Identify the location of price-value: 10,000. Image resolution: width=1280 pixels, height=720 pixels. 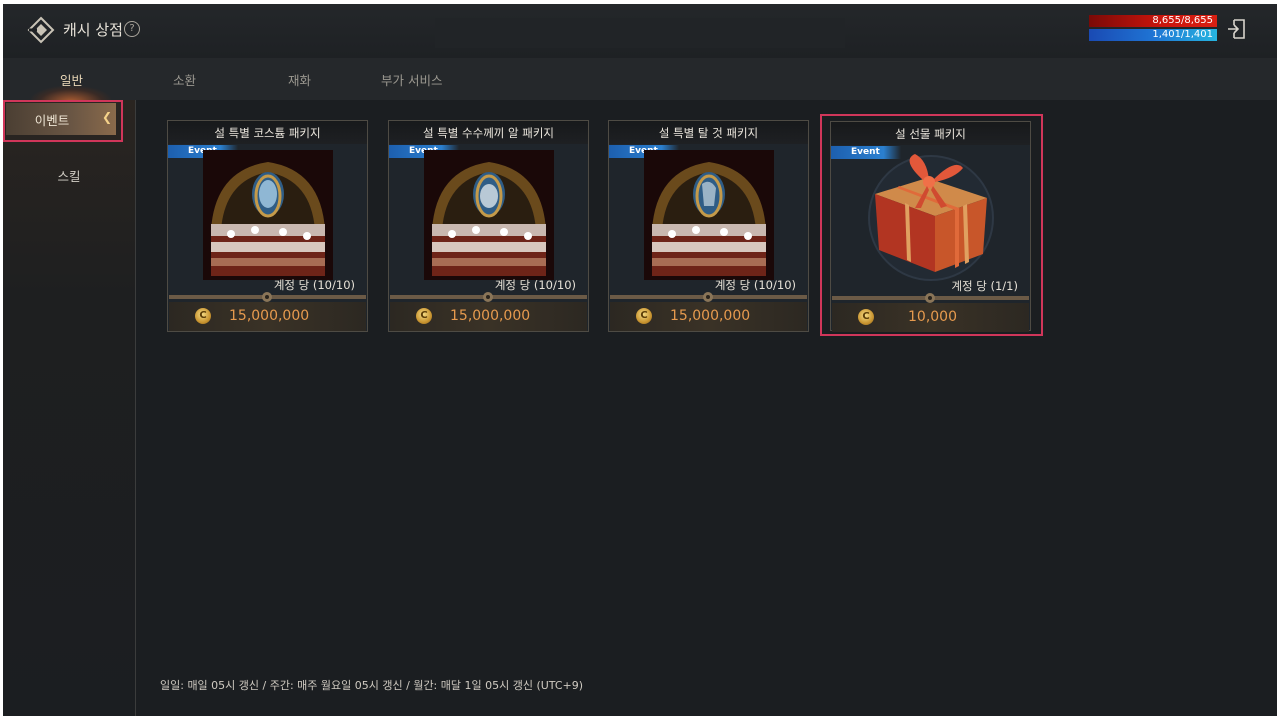
(932, 317).